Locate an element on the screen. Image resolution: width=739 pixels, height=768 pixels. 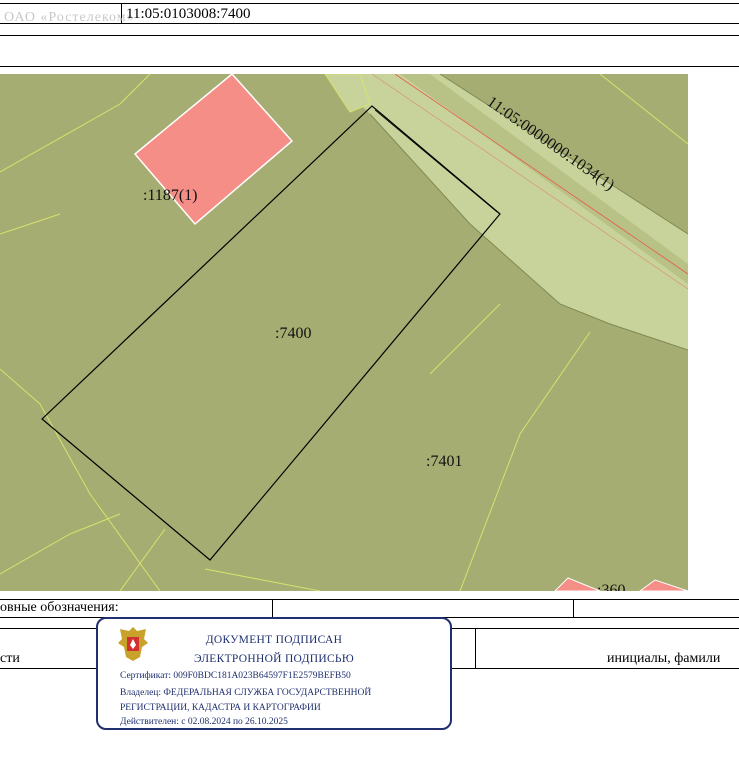
stamp-title-line2: ЭЛЕКТРОННОЙ ПОДПИСЬЮ is located at coordinates (274, 659).